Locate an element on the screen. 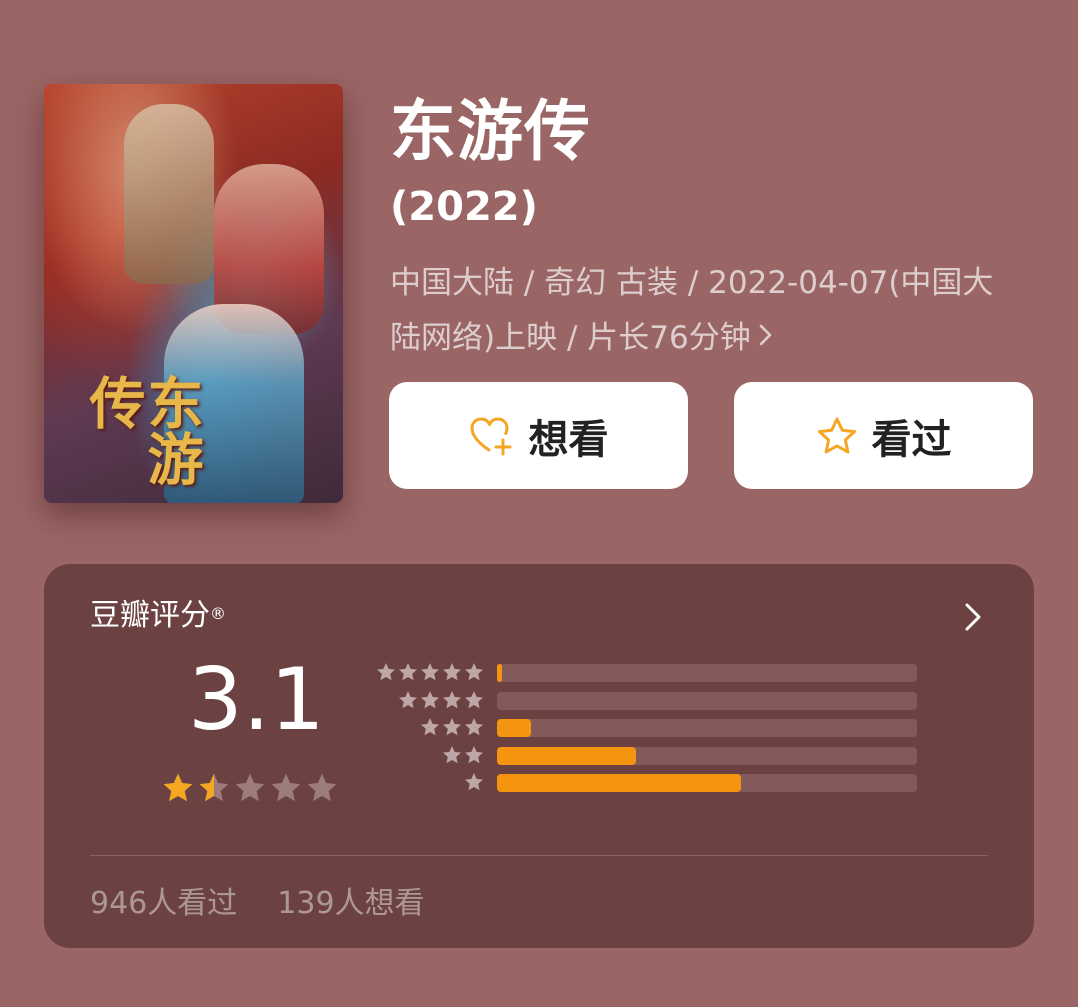  want-count: 139人想看 is located at coordinates (350, 904).